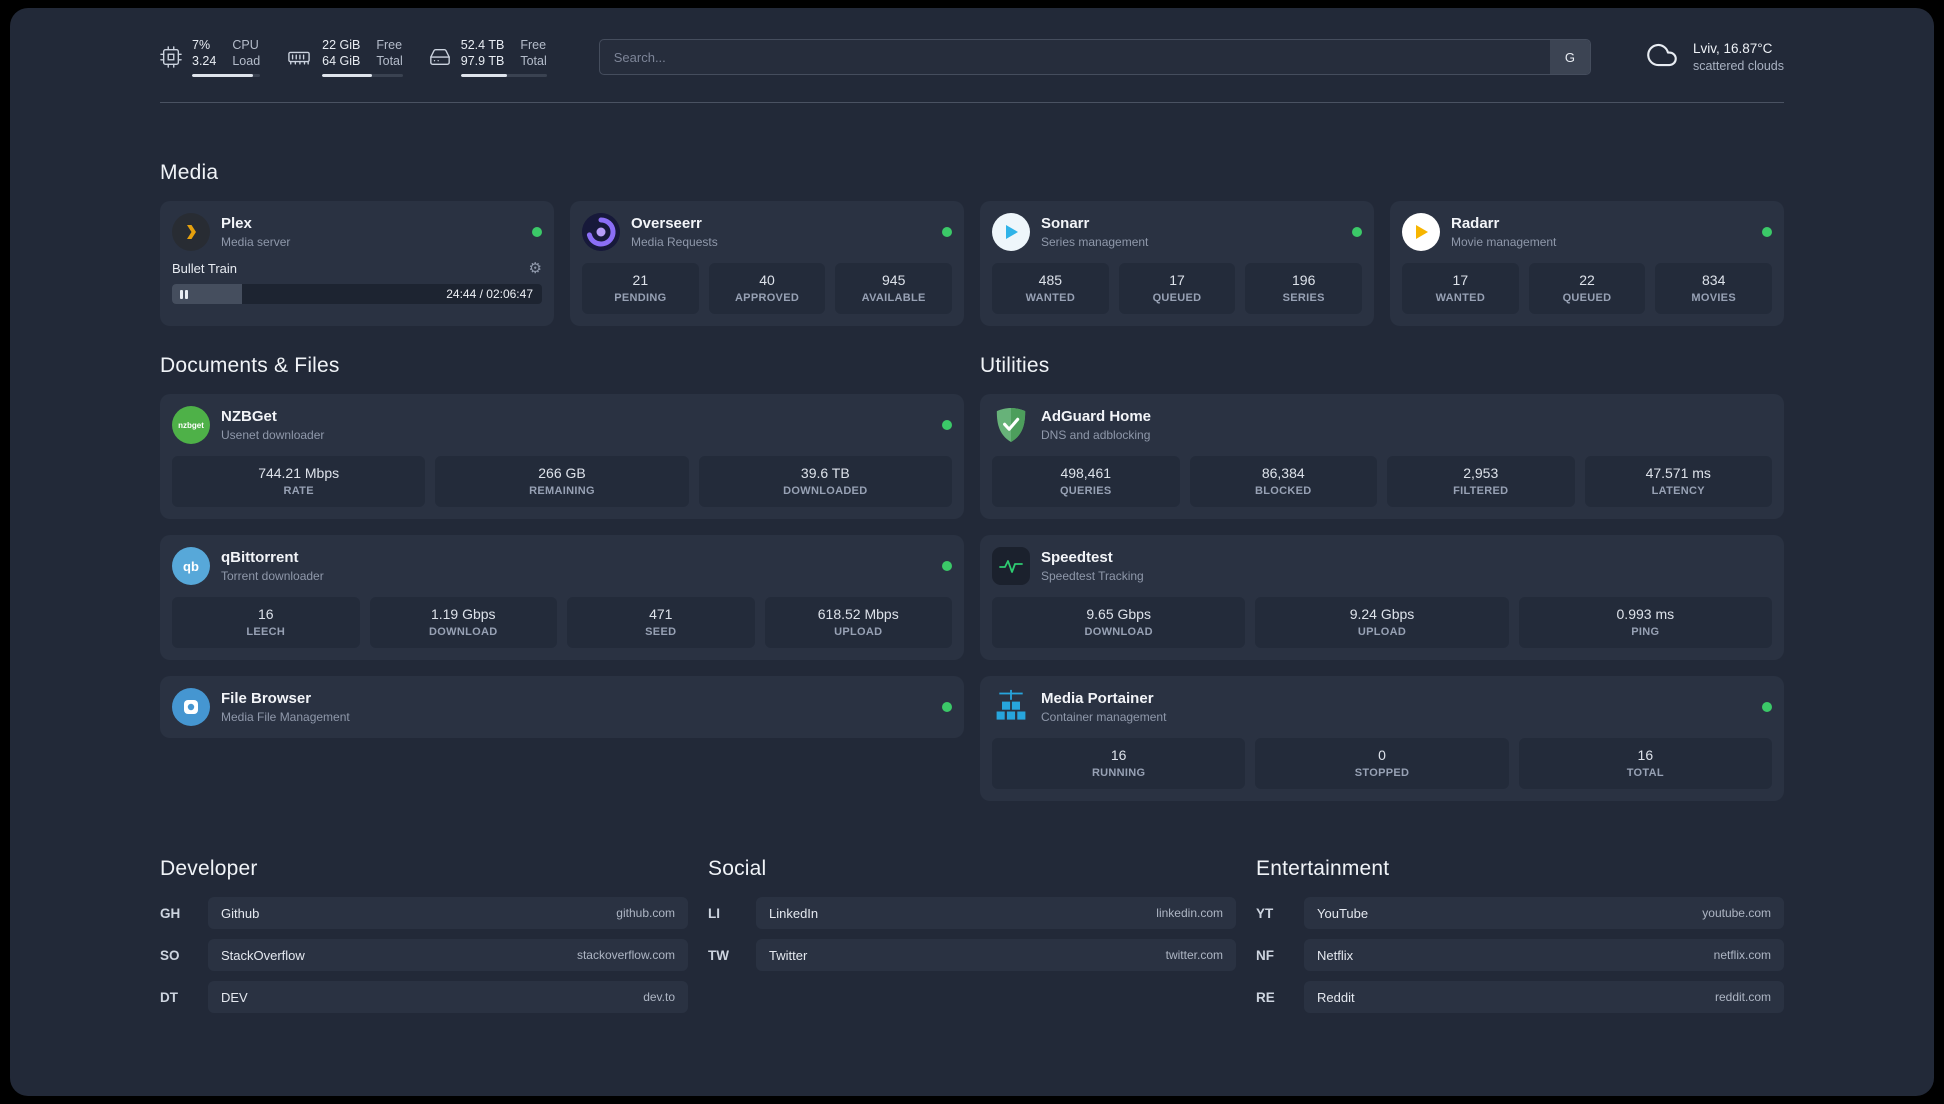 The image size is (1944, 1104). What do you see at coordinates (184, 294) in the screenshot?
I see `pause-button` at bounding box center [184, 294].